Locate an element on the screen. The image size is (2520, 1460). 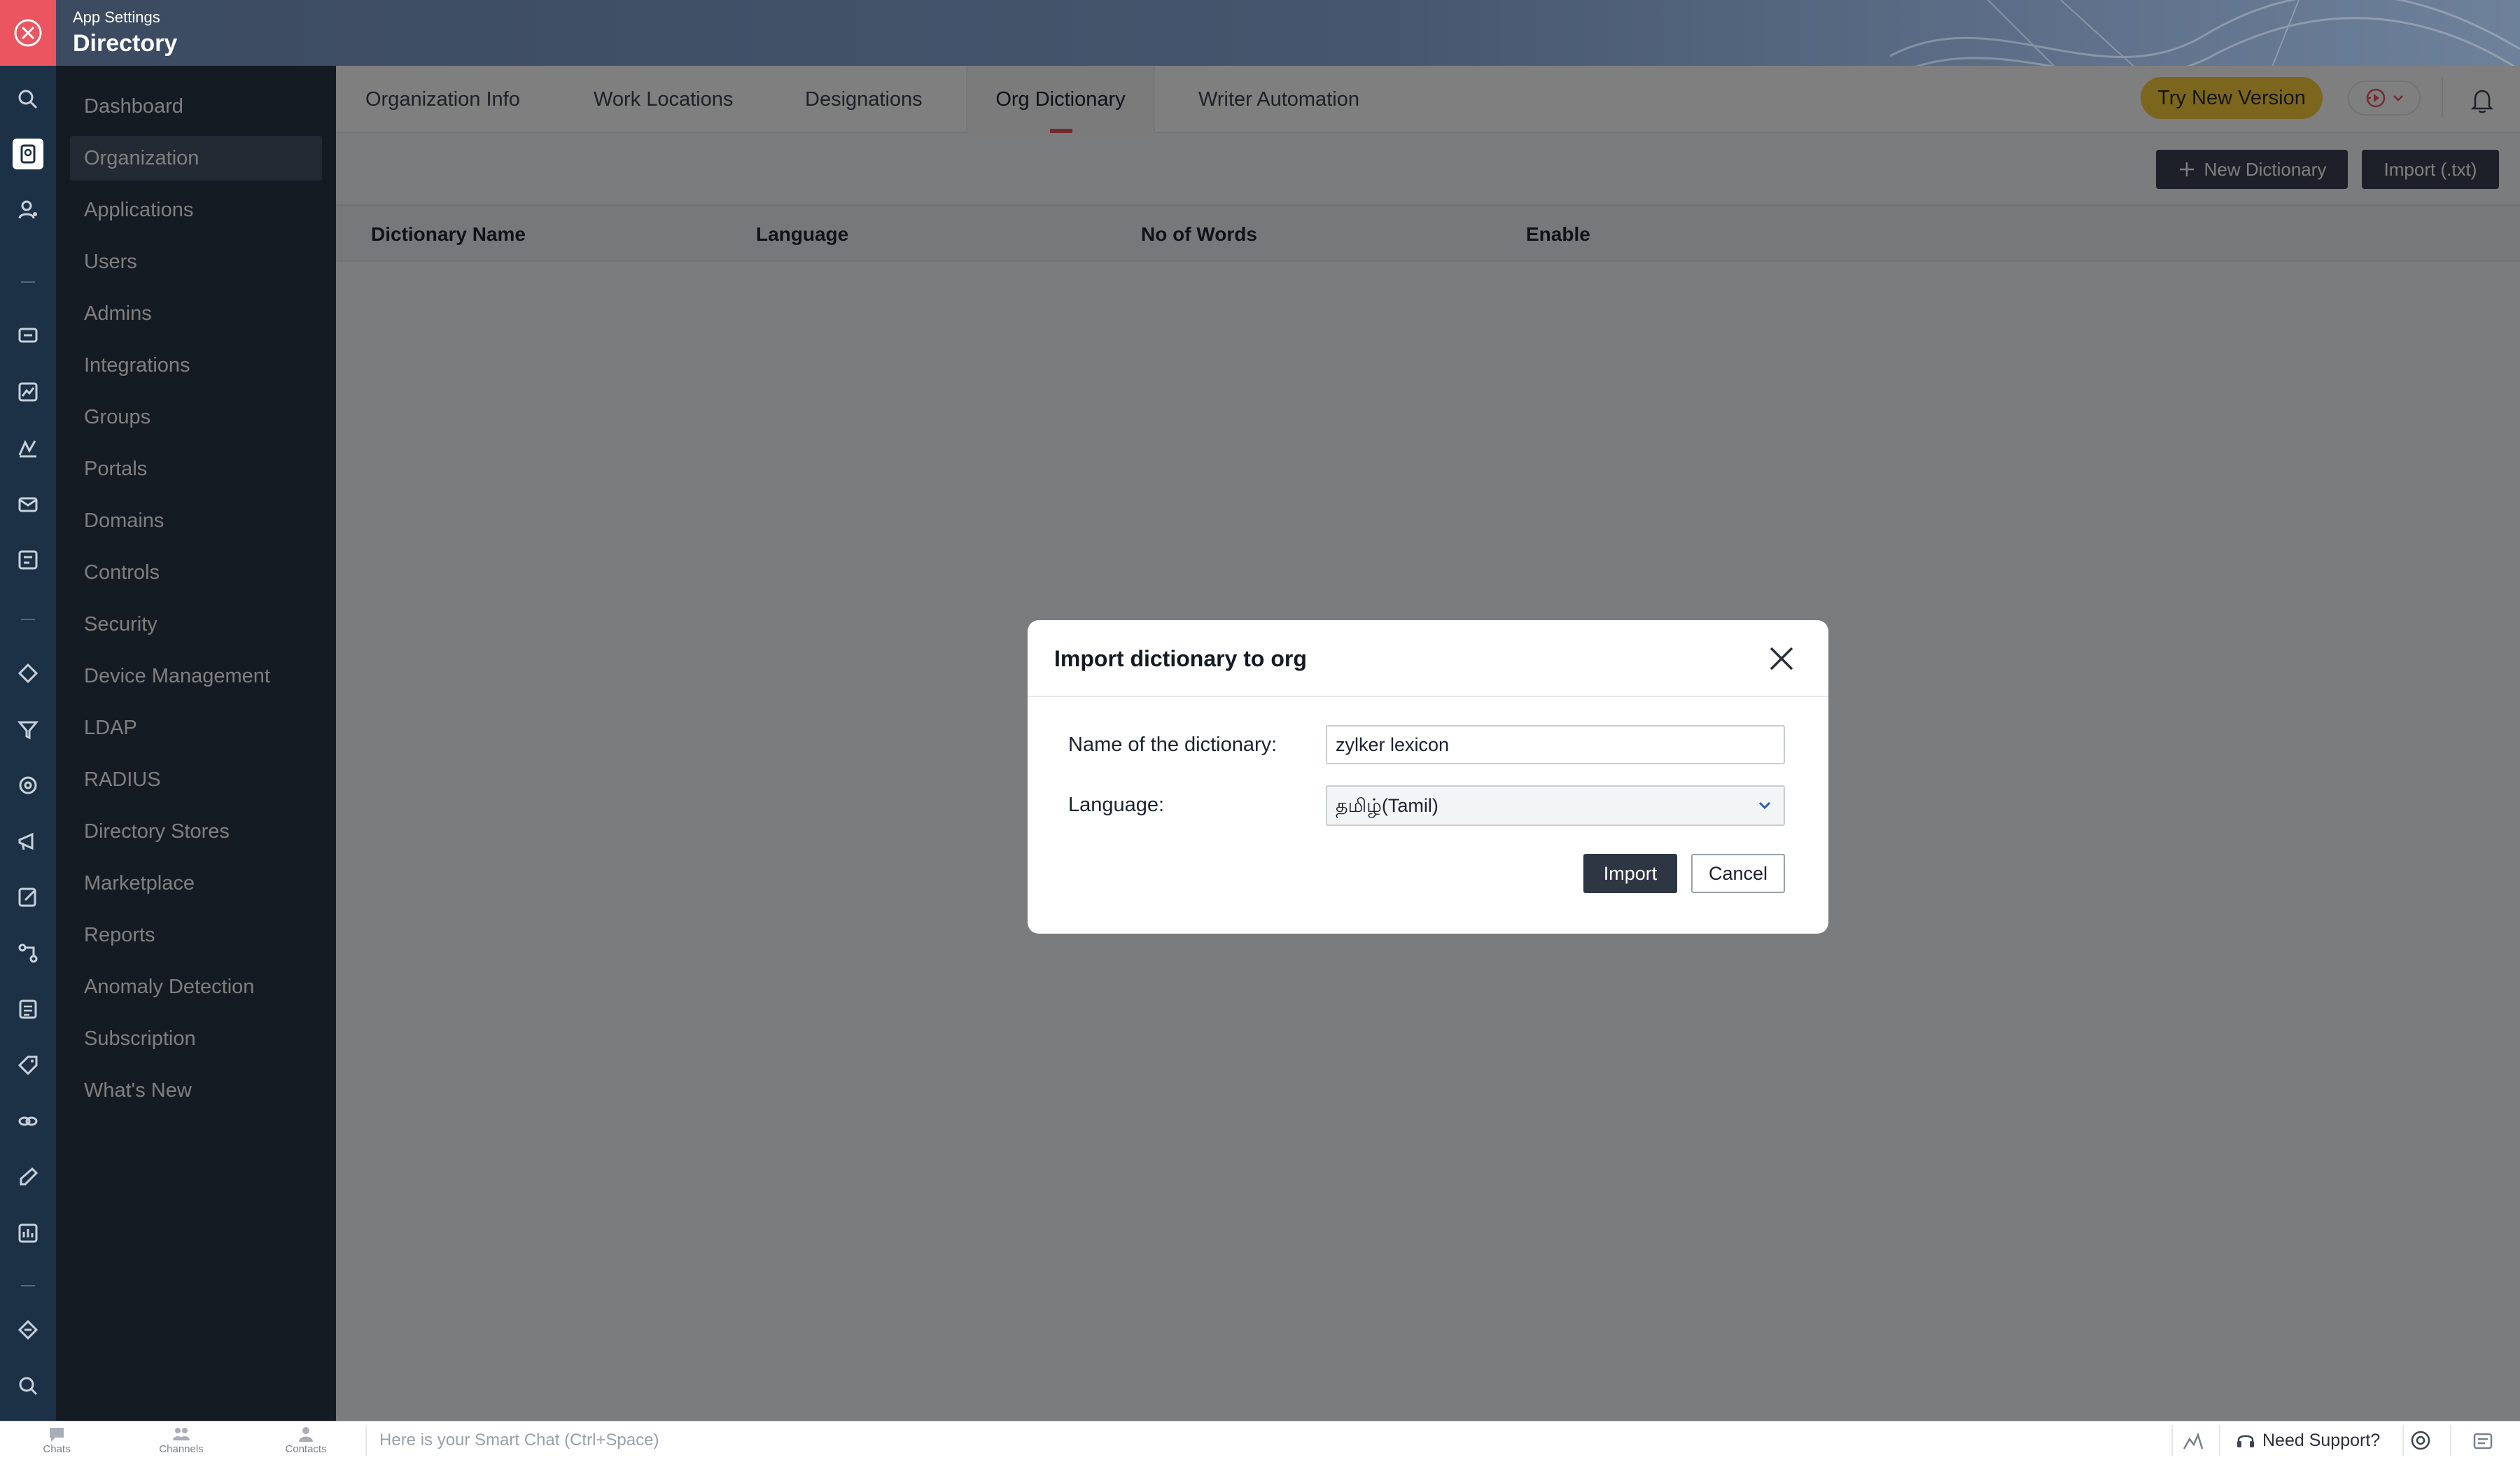
channels-button: Channels is located at coordinates (181, 1440).